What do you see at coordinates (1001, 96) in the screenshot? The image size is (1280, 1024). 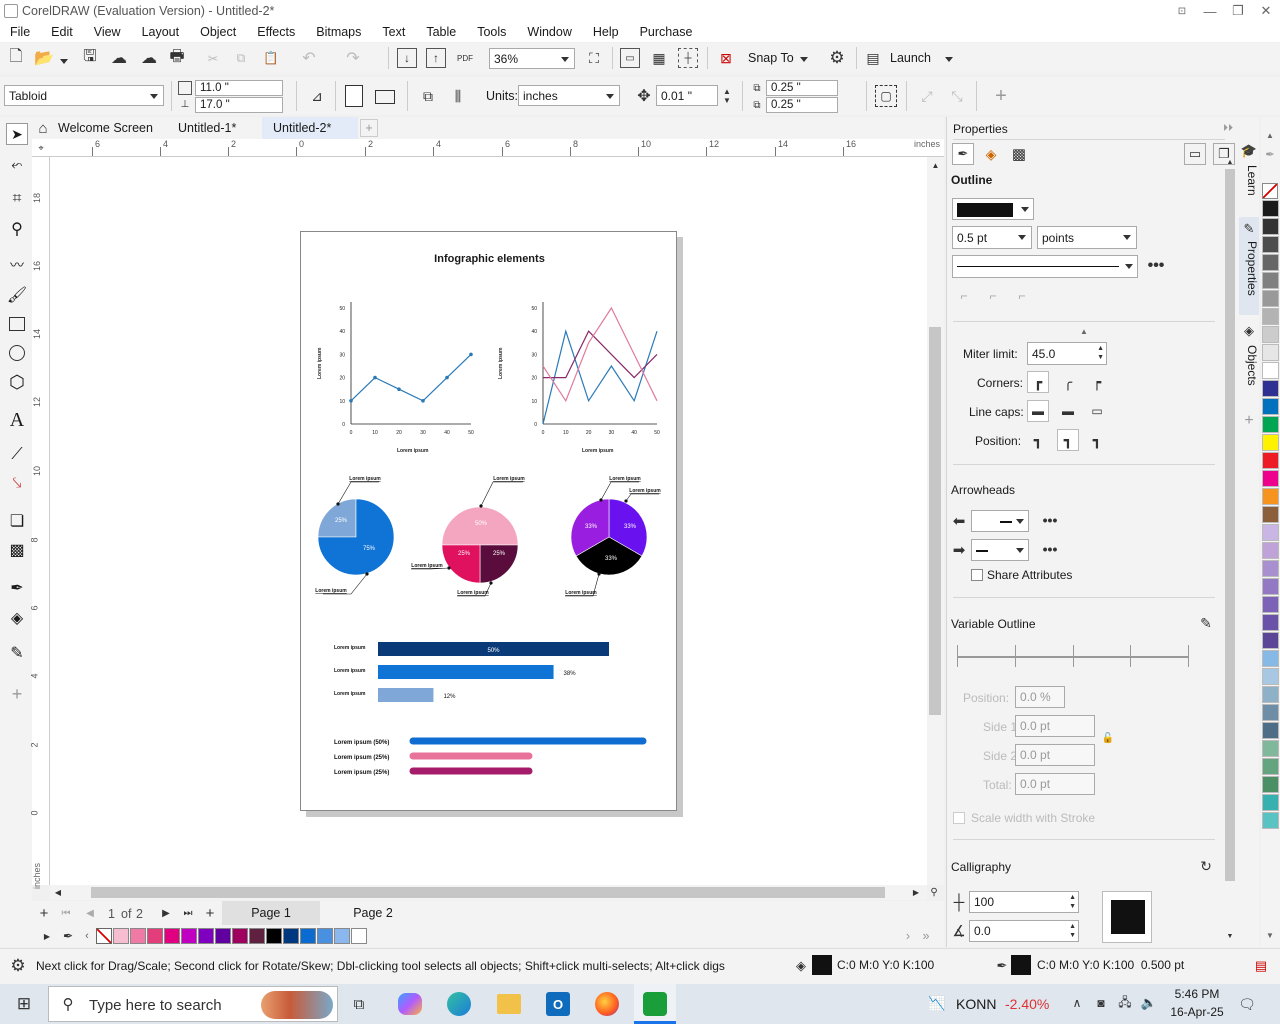 I see `add-icon: +` at bounding box center [1001, 96].